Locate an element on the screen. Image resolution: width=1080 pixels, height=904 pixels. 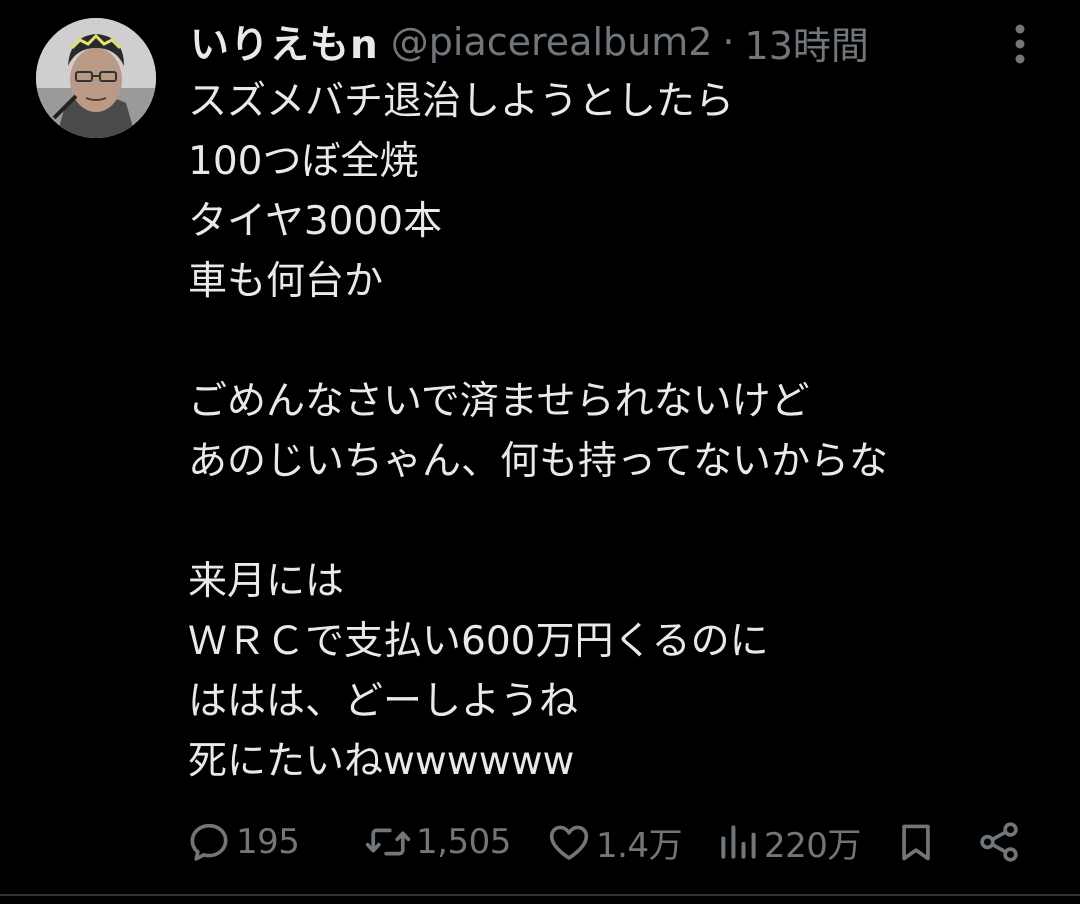
timestamp: 13時間 is located at coordinates (807, 42).